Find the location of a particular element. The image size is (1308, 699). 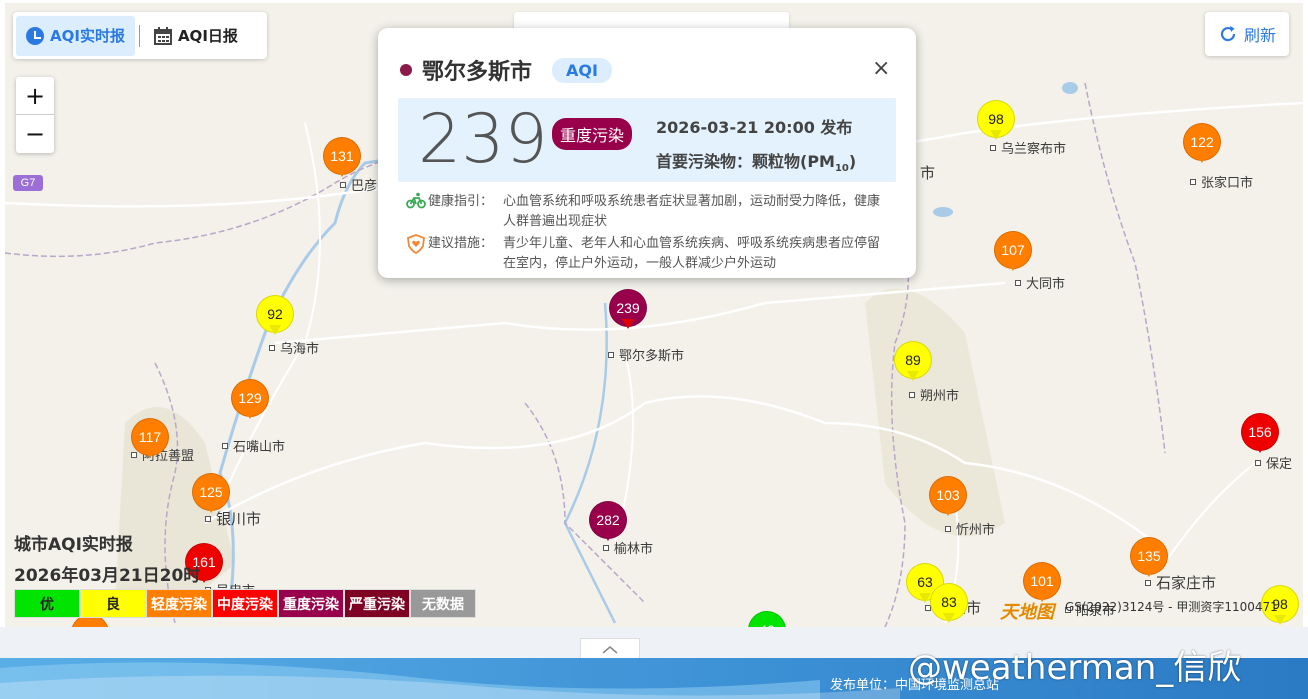

zoom-out-button: − is located at coordinates (35, 134).